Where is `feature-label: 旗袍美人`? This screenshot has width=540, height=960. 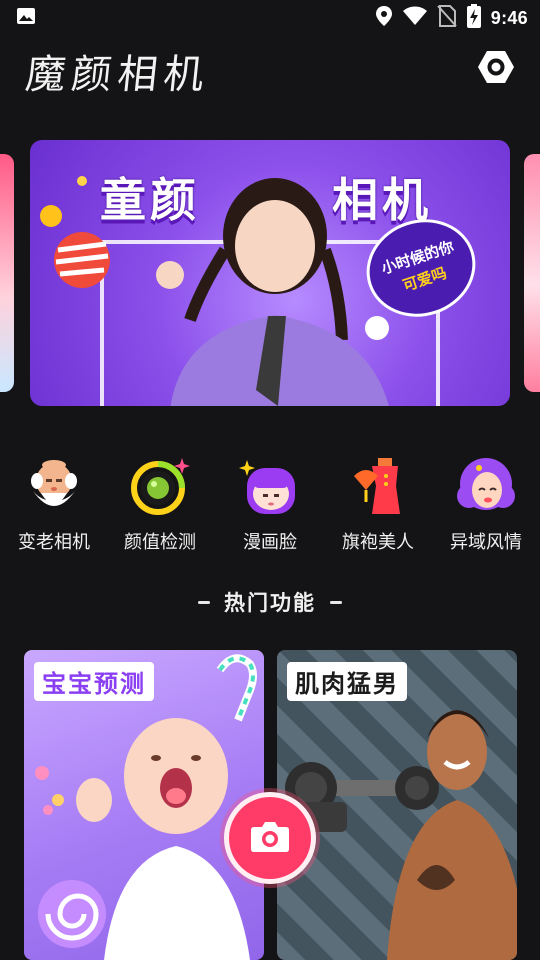 feature-label: 旗袍美人 is located at coordinates (378, 542).